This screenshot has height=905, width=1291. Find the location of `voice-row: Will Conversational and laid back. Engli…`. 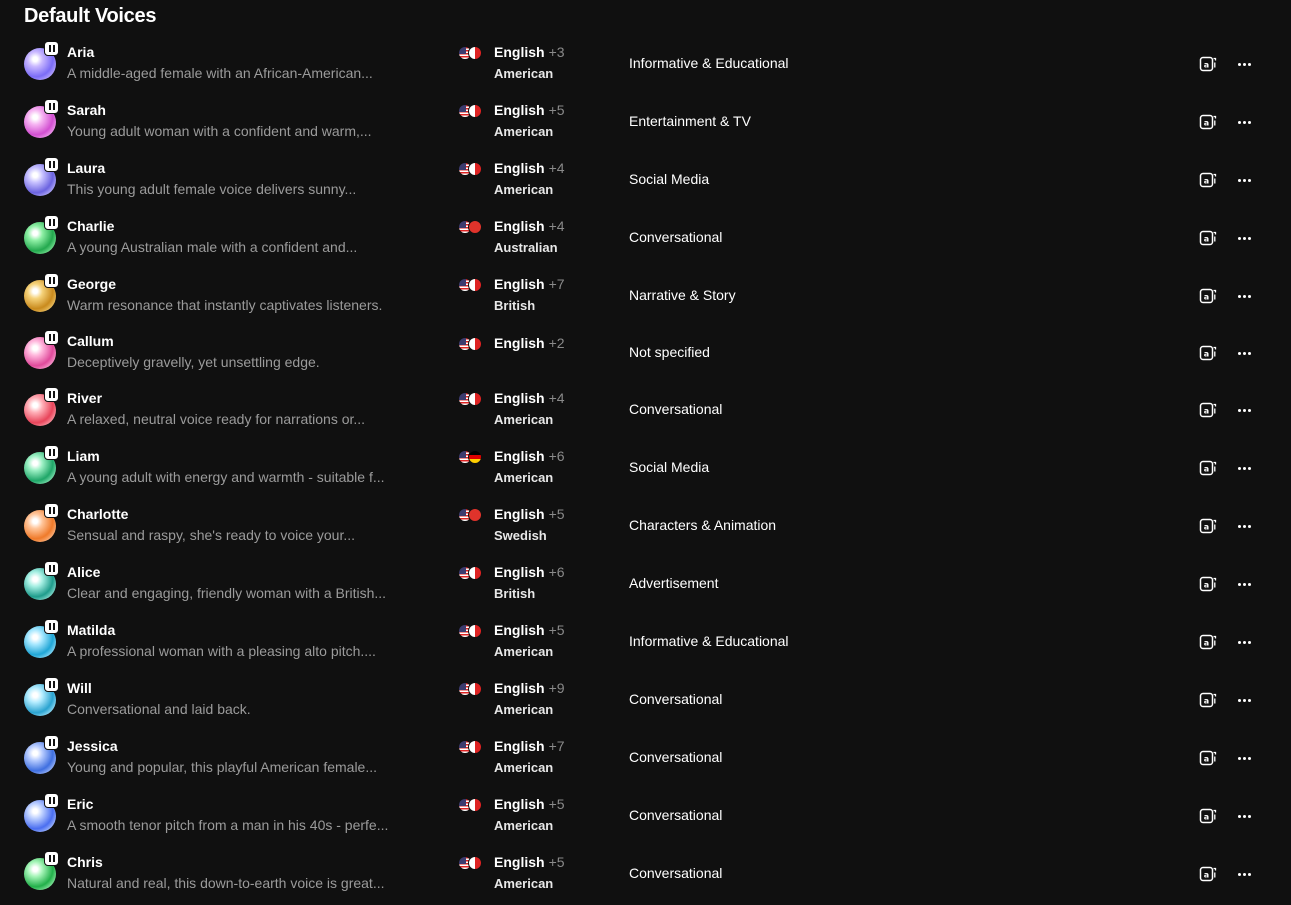

voice-row: Will Conversational and laid back. Engli… is located at coordinates (645, 703).